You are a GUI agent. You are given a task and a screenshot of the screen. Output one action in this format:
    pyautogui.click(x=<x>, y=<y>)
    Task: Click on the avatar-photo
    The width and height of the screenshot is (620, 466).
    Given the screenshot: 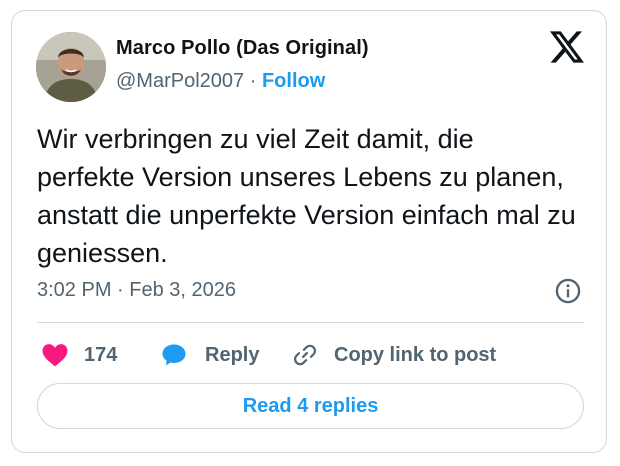 What is the action you would take?
    pyautogui.click(x=71, y=67)
    